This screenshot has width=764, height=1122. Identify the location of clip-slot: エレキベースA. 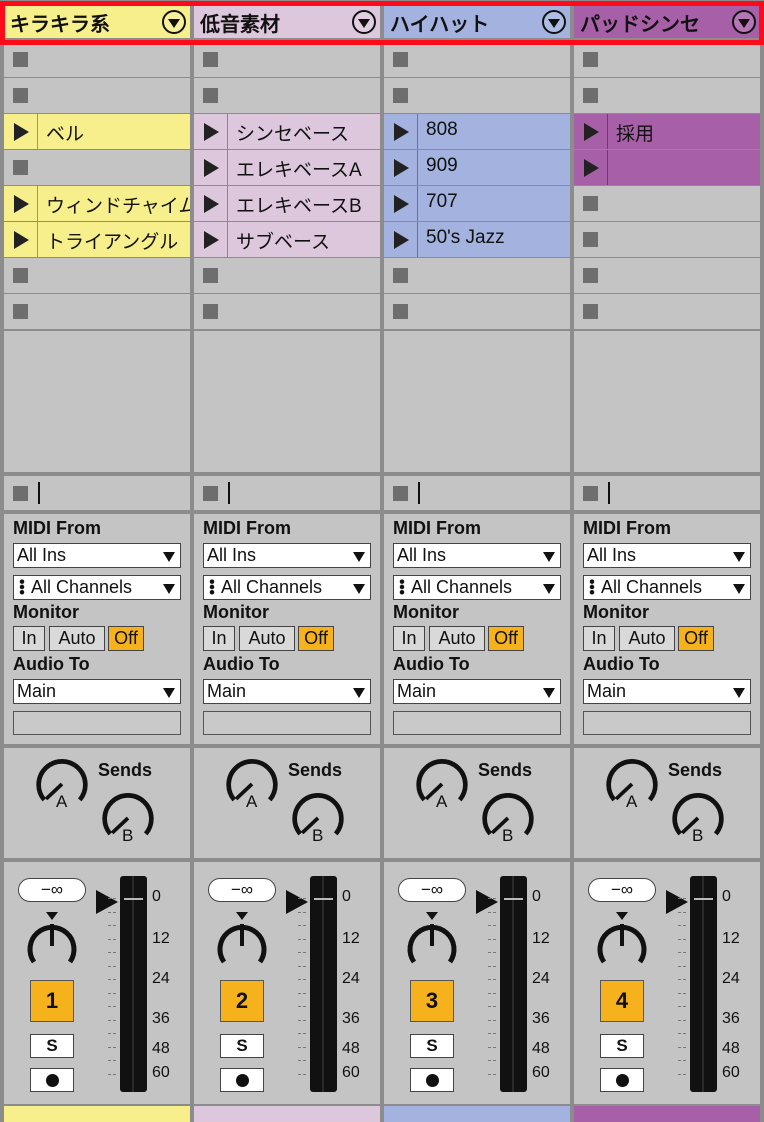
(287, 167).